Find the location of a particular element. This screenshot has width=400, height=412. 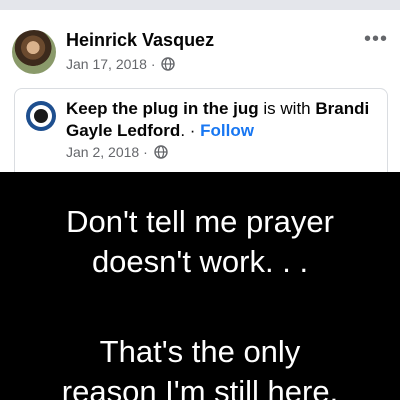

more-options-icon: ••• is located at coordinates (376, 39).